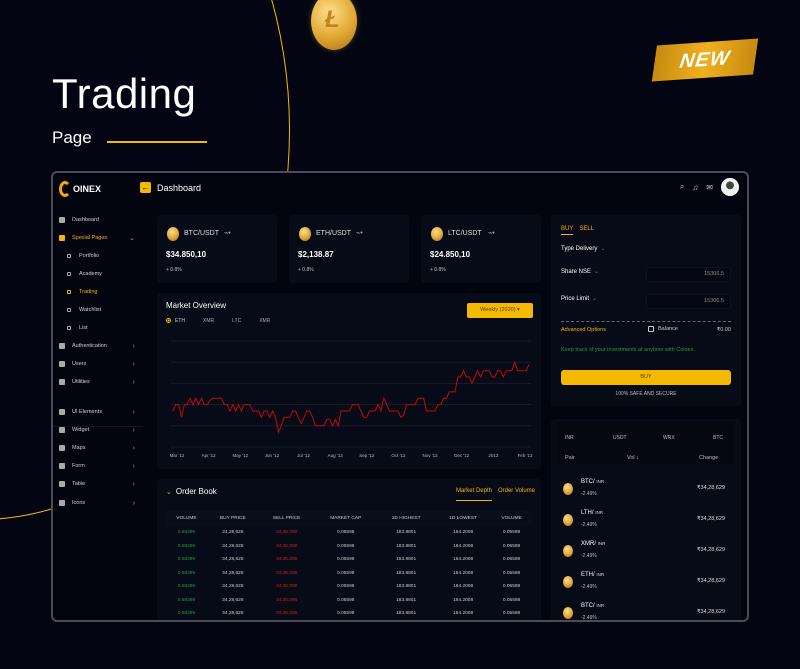 Image resolution: width=800 pixels, height=669 pixels. I want to click on series-line-eth, so click(351, 397).